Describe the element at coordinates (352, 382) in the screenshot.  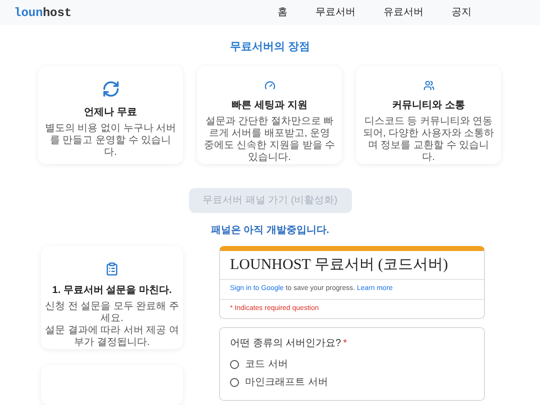
I see `radio-option: 마인크래프트 서버` at that location.